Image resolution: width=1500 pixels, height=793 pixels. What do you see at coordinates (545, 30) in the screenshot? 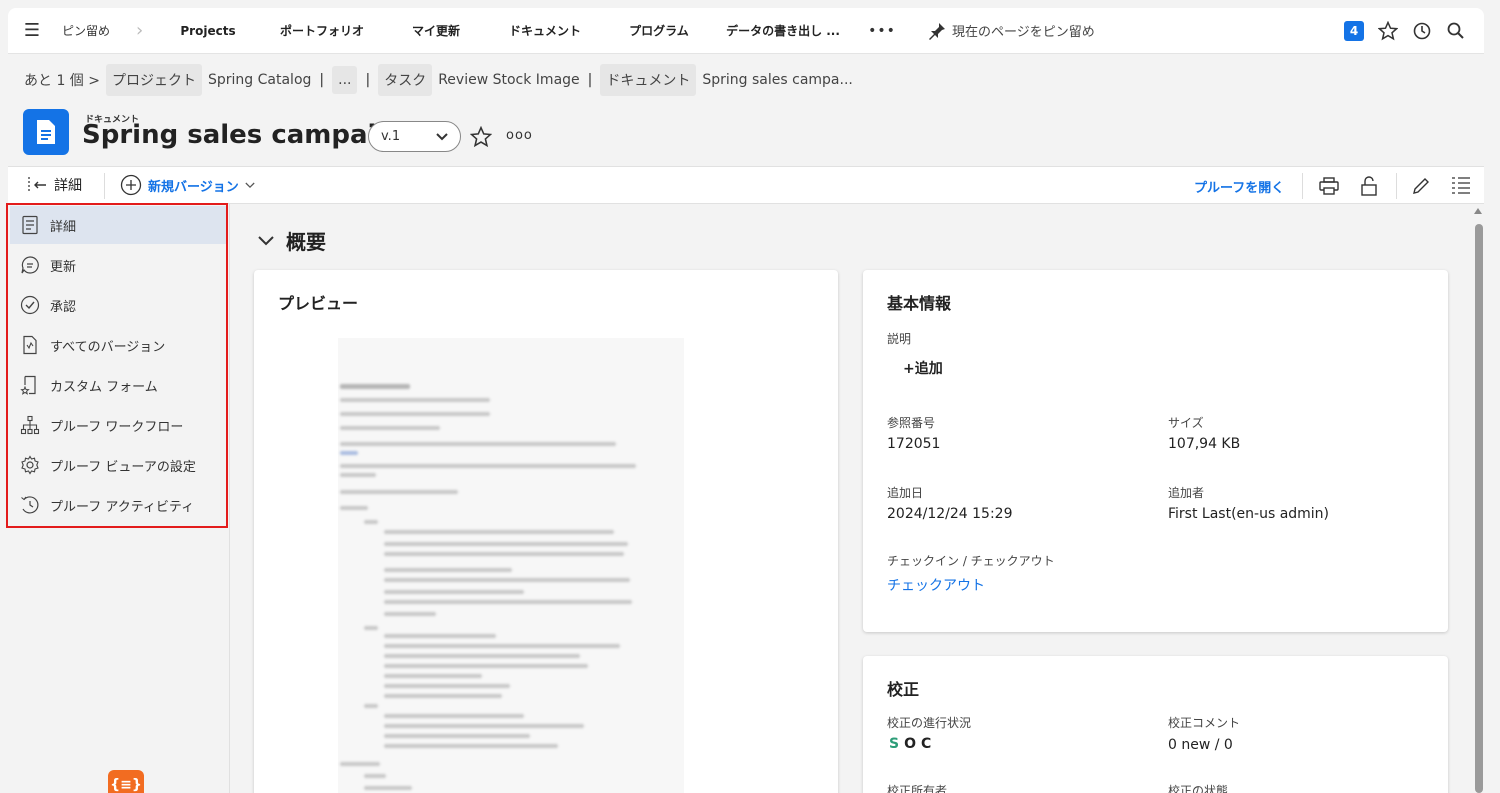
I see `nav-item-documents: ドキュメント` at bounding box center [545, 30].